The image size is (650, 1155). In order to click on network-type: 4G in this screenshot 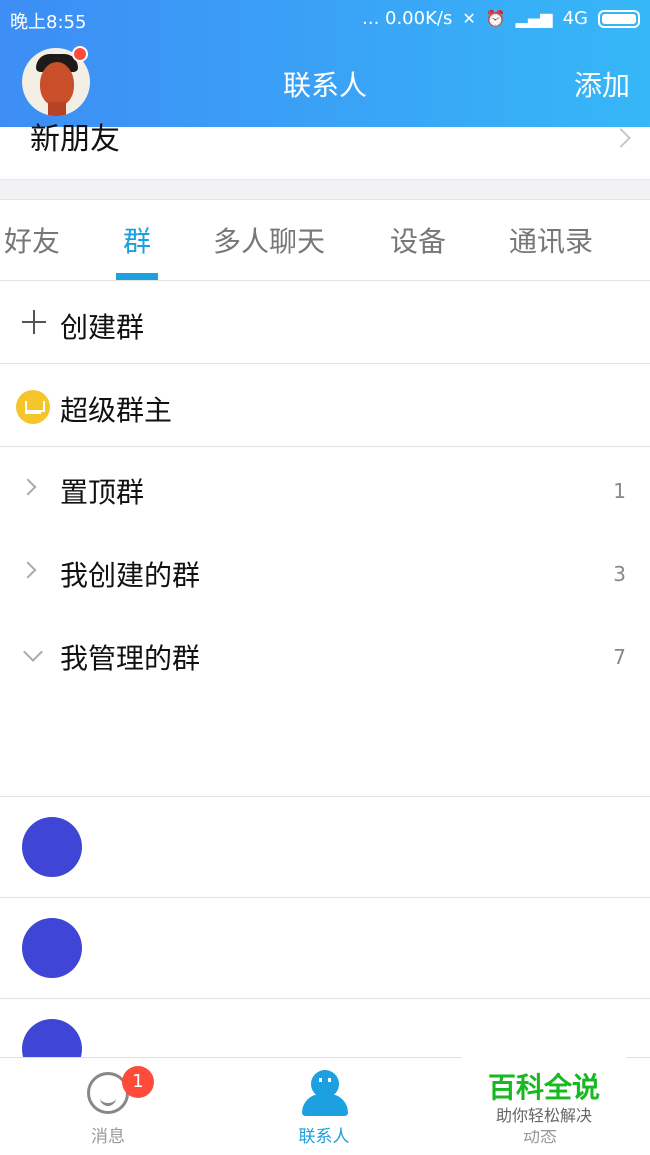, I will do `click(575, 18)`.